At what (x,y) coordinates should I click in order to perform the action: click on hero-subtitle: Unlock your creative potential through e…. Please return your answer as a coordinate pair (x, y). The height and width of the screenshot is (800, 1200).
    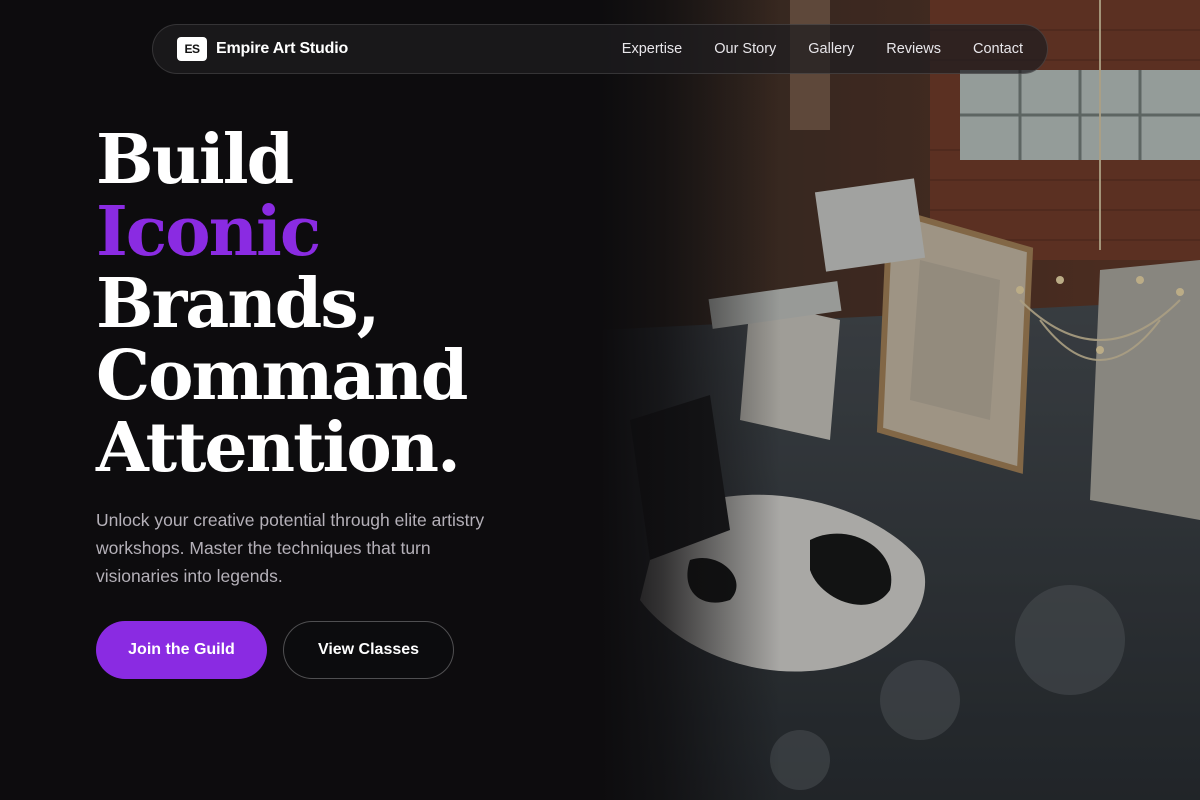
    Looking at the image, I should click on (290, 548).